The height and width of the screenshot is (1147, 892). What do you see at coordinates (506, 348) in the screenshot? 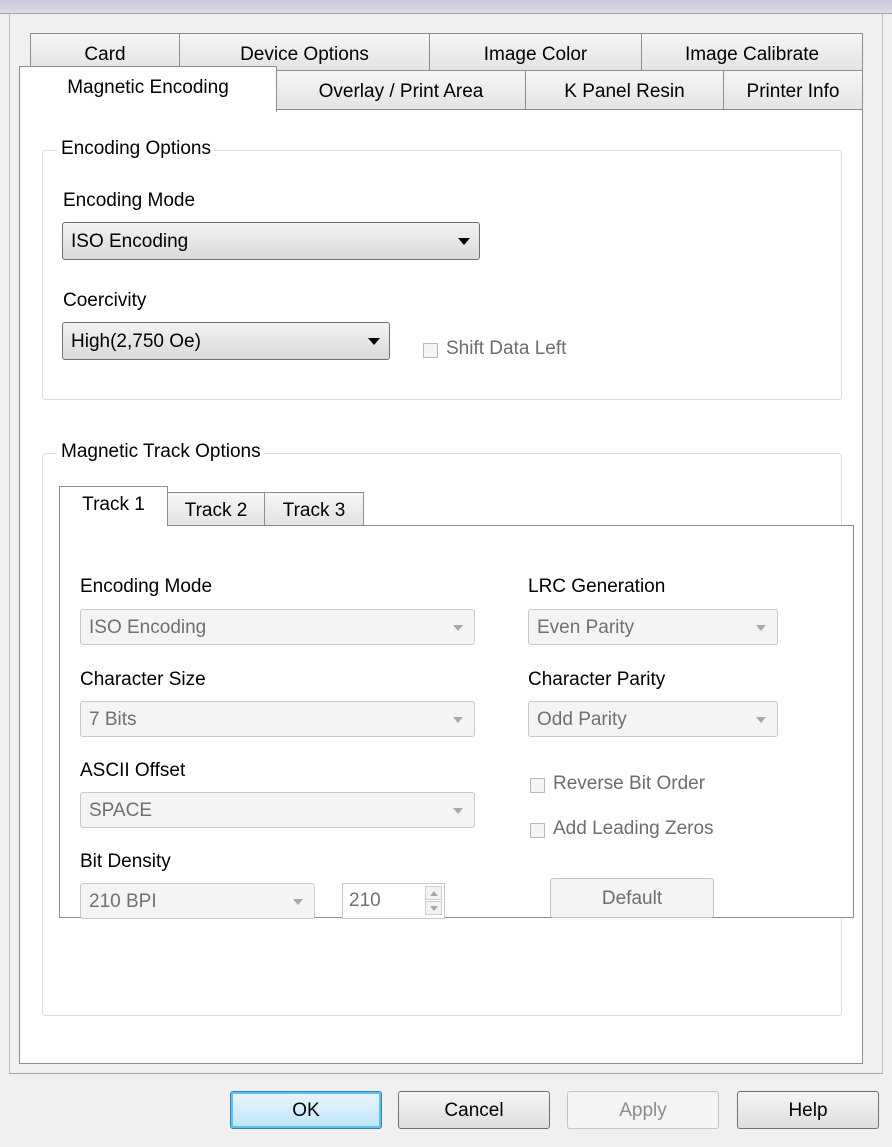
I see `shift-data-left-label: Shift Data Left` at bounding box center [506, 348].